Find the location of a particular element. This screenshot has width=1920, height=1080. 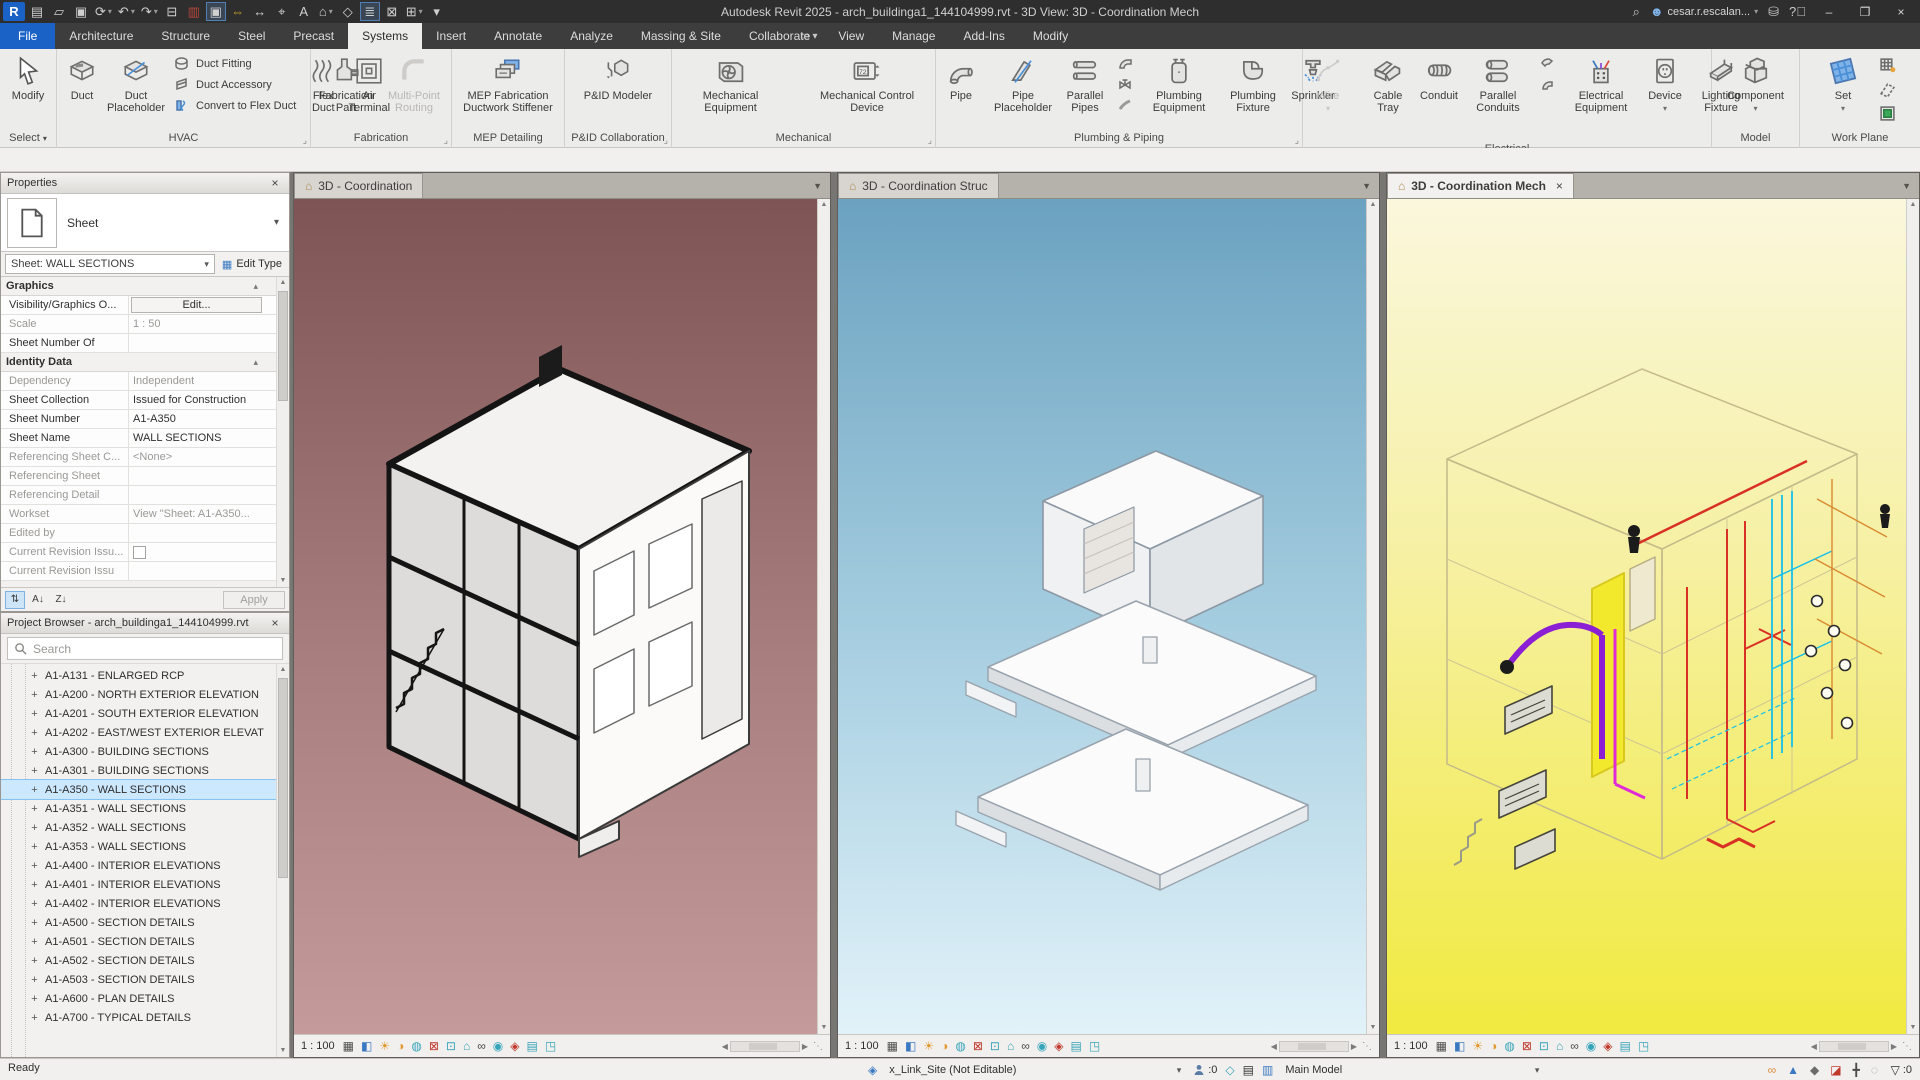

conduit-button: Conduit is located at coordinates (1439, 77).